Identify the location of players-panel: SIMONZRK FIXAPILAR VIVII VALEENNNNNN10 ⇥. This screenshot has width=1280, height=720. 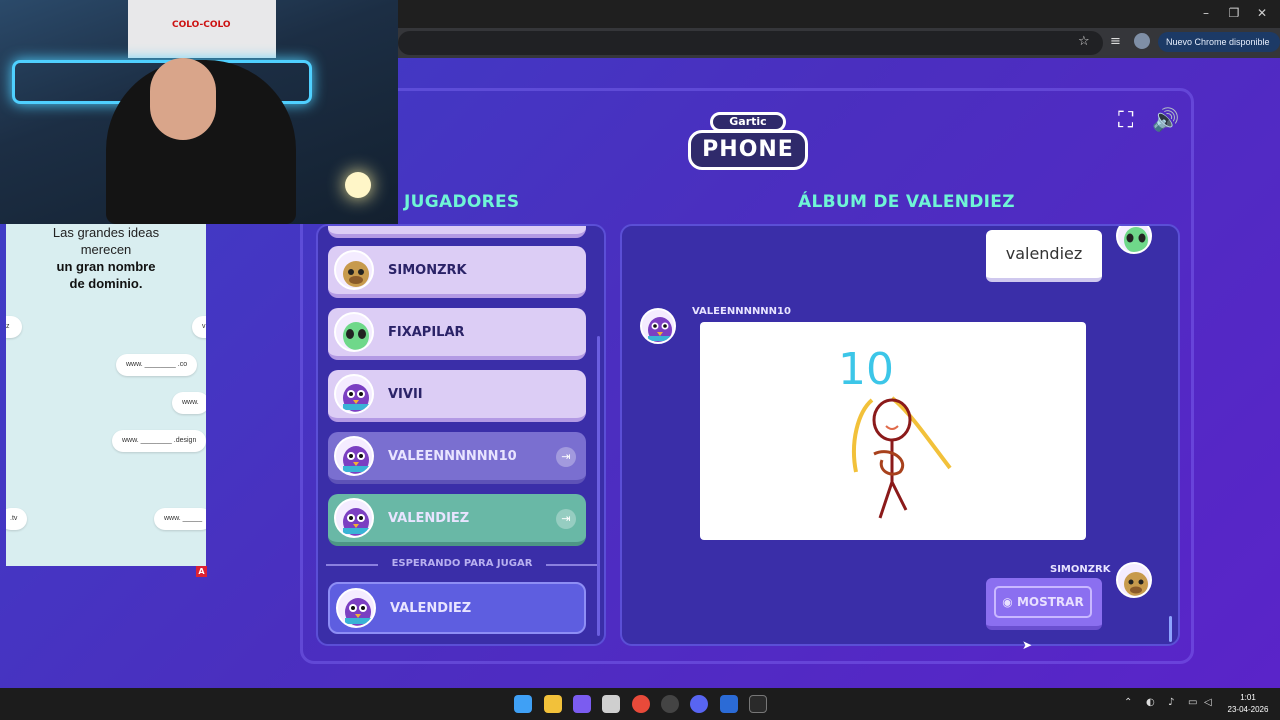
(461, 435).